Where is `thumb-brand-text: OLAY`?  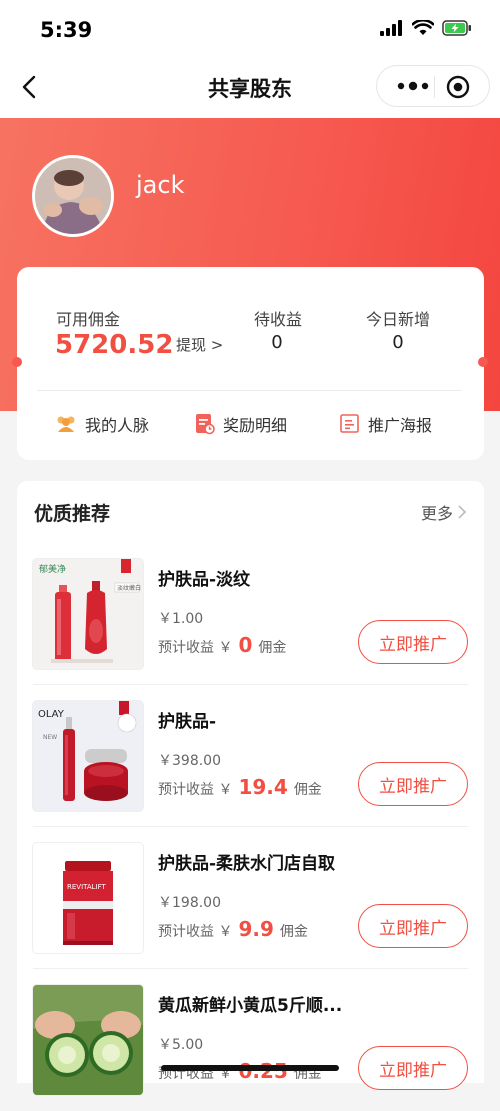
thumb-brand-text: OLAY is located at coordinates (51, 714).